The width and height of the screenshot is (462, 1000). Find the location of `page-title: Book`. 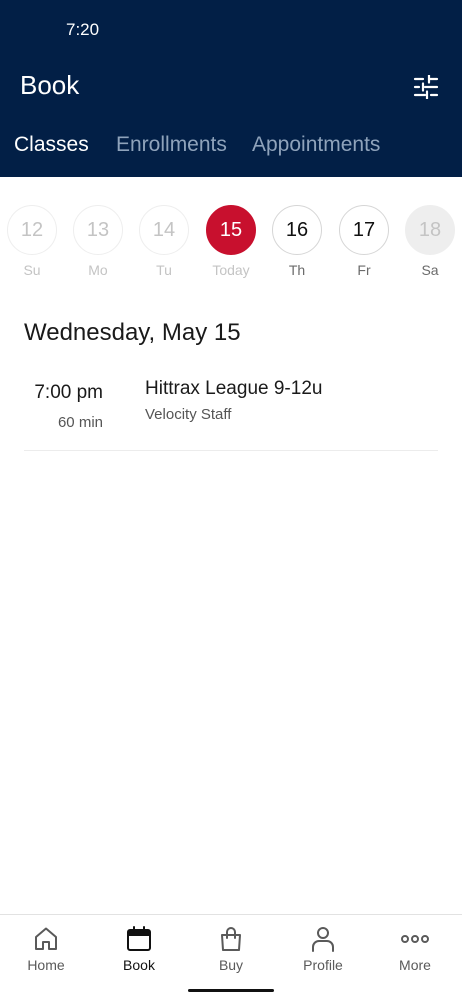

page-title: Book is located at coordinates (50, 85).